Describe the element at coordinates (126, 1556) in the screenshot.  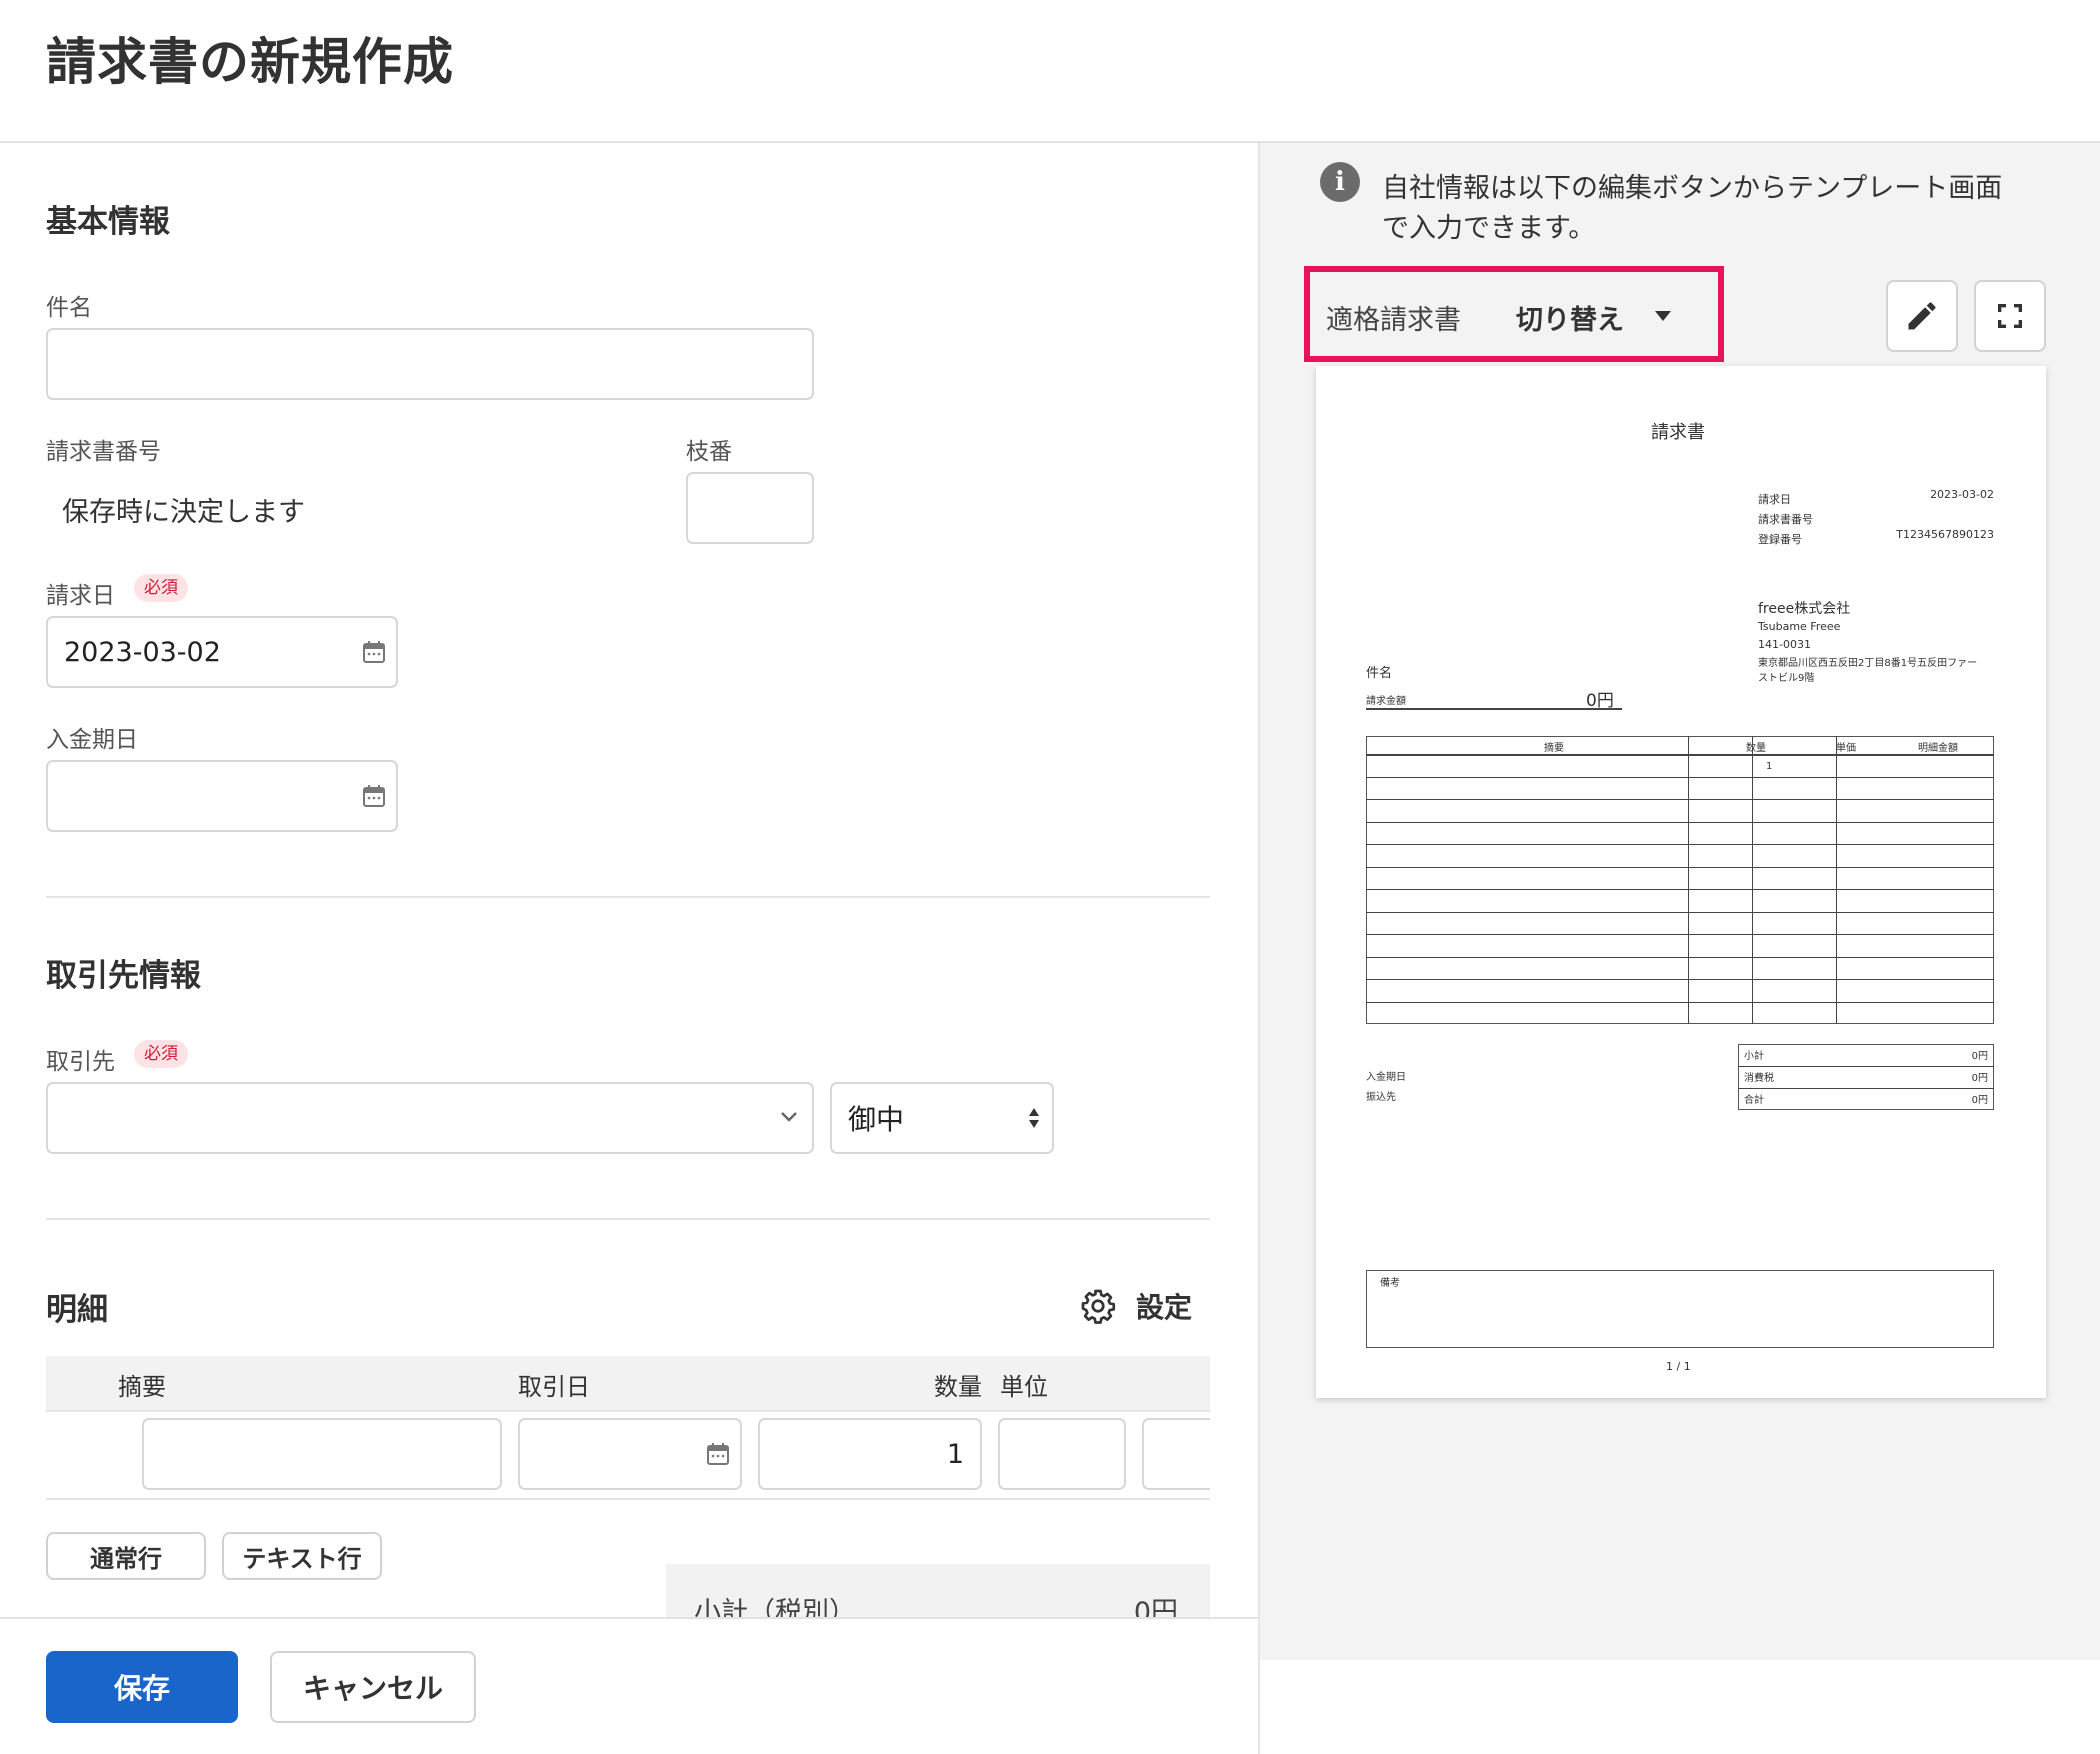
I see `add-normal-row-button: 通常行` at that location.